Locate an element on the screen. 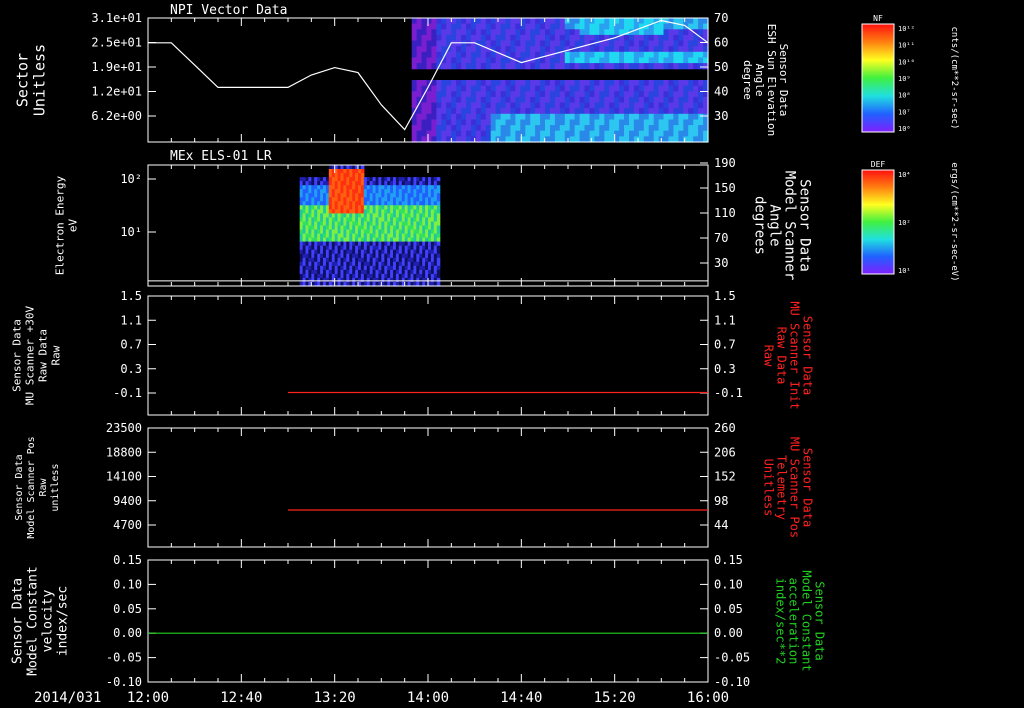 The width and height of the screenshot is (1024, 708). y-tick-label-right: 44 is located at coordinates (721, 525).